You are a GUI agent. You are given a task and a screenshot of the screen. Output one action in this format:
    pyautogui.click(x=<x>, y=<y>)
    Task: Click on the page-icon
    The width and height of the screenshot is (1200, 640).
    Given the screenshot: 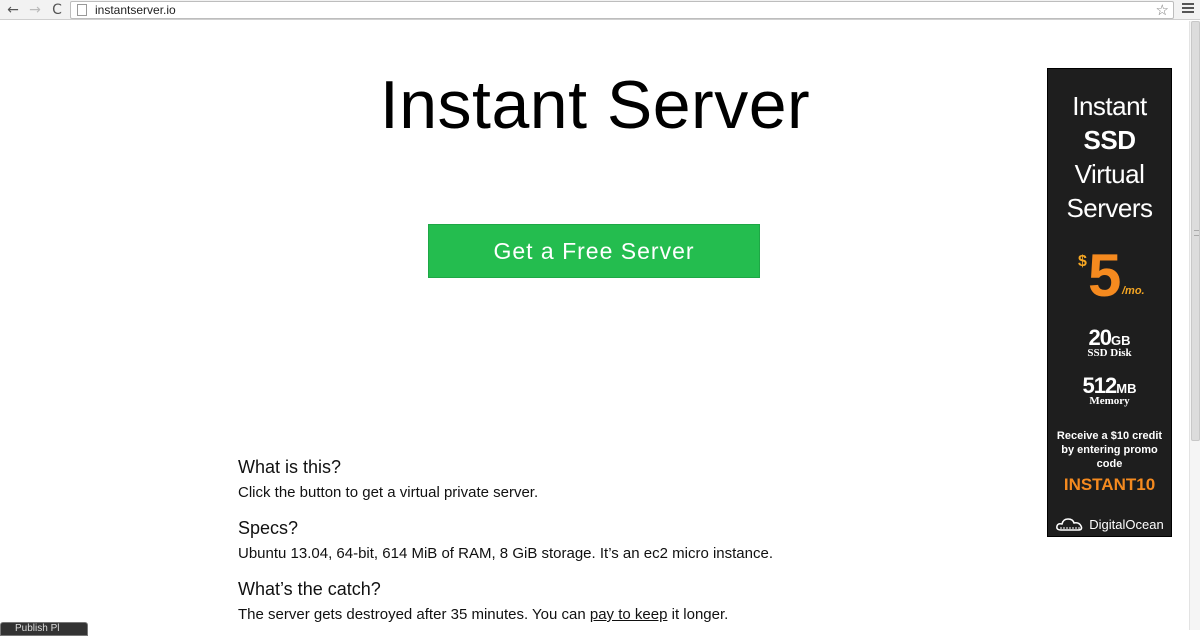 What is the action you would take?
    pyautogui.click(x=82, y=10)
    